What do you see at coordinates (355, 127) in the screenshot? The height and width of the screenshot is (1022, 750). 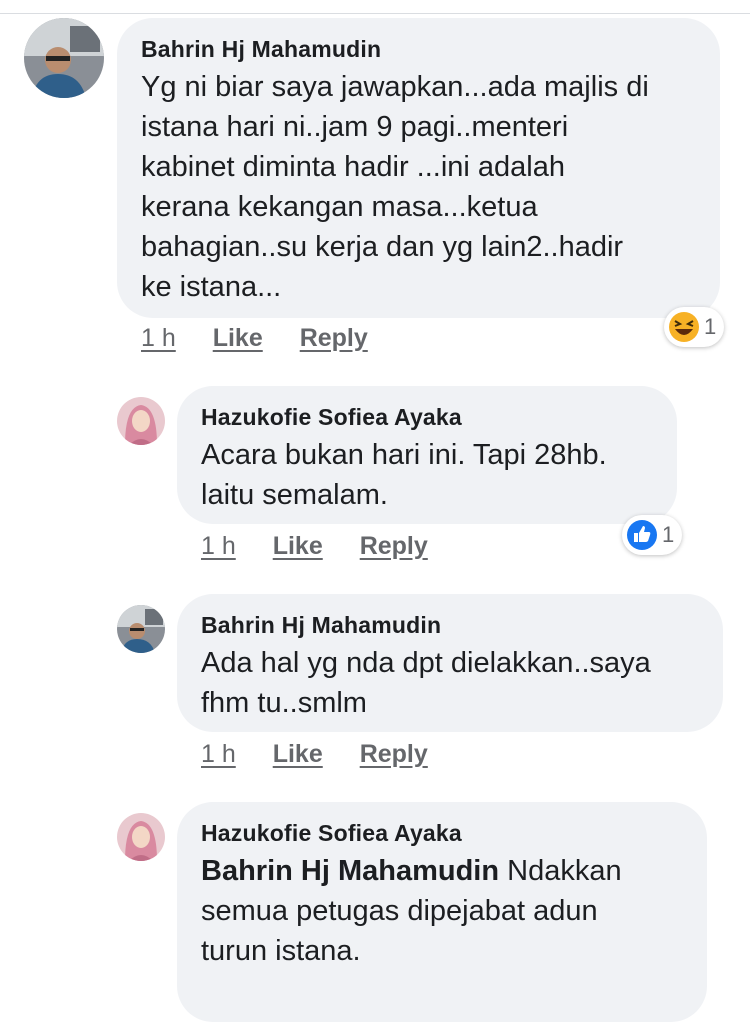 I see `comment-text-line: istana hari ni..jam 9 pagi..menteri` at bounding box center [355, 127].